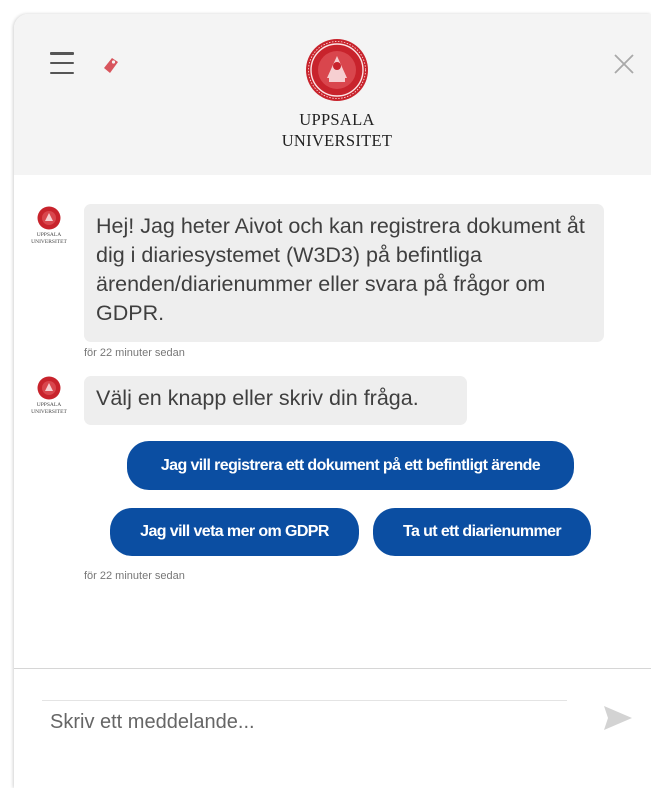  I want to click on tag-icon, so click(111, 65).